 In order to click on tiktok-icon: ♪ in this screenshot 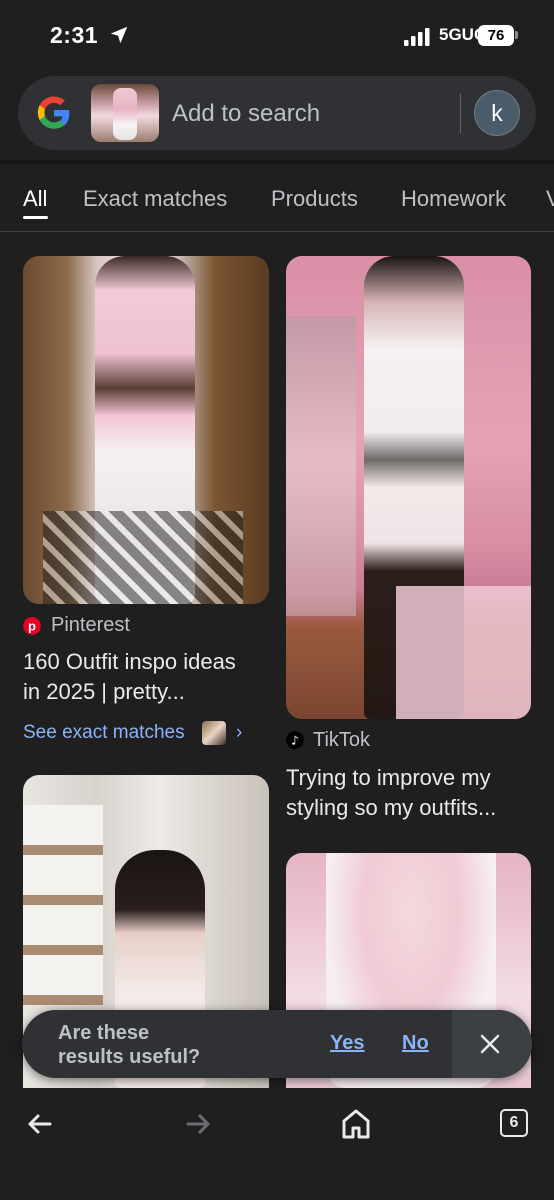, I will do `click(295, 740)`.